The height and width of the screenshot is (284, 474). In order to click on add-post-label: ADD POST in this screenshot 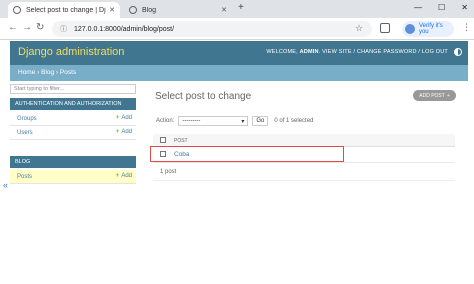, I will do `click(432, 95)`.